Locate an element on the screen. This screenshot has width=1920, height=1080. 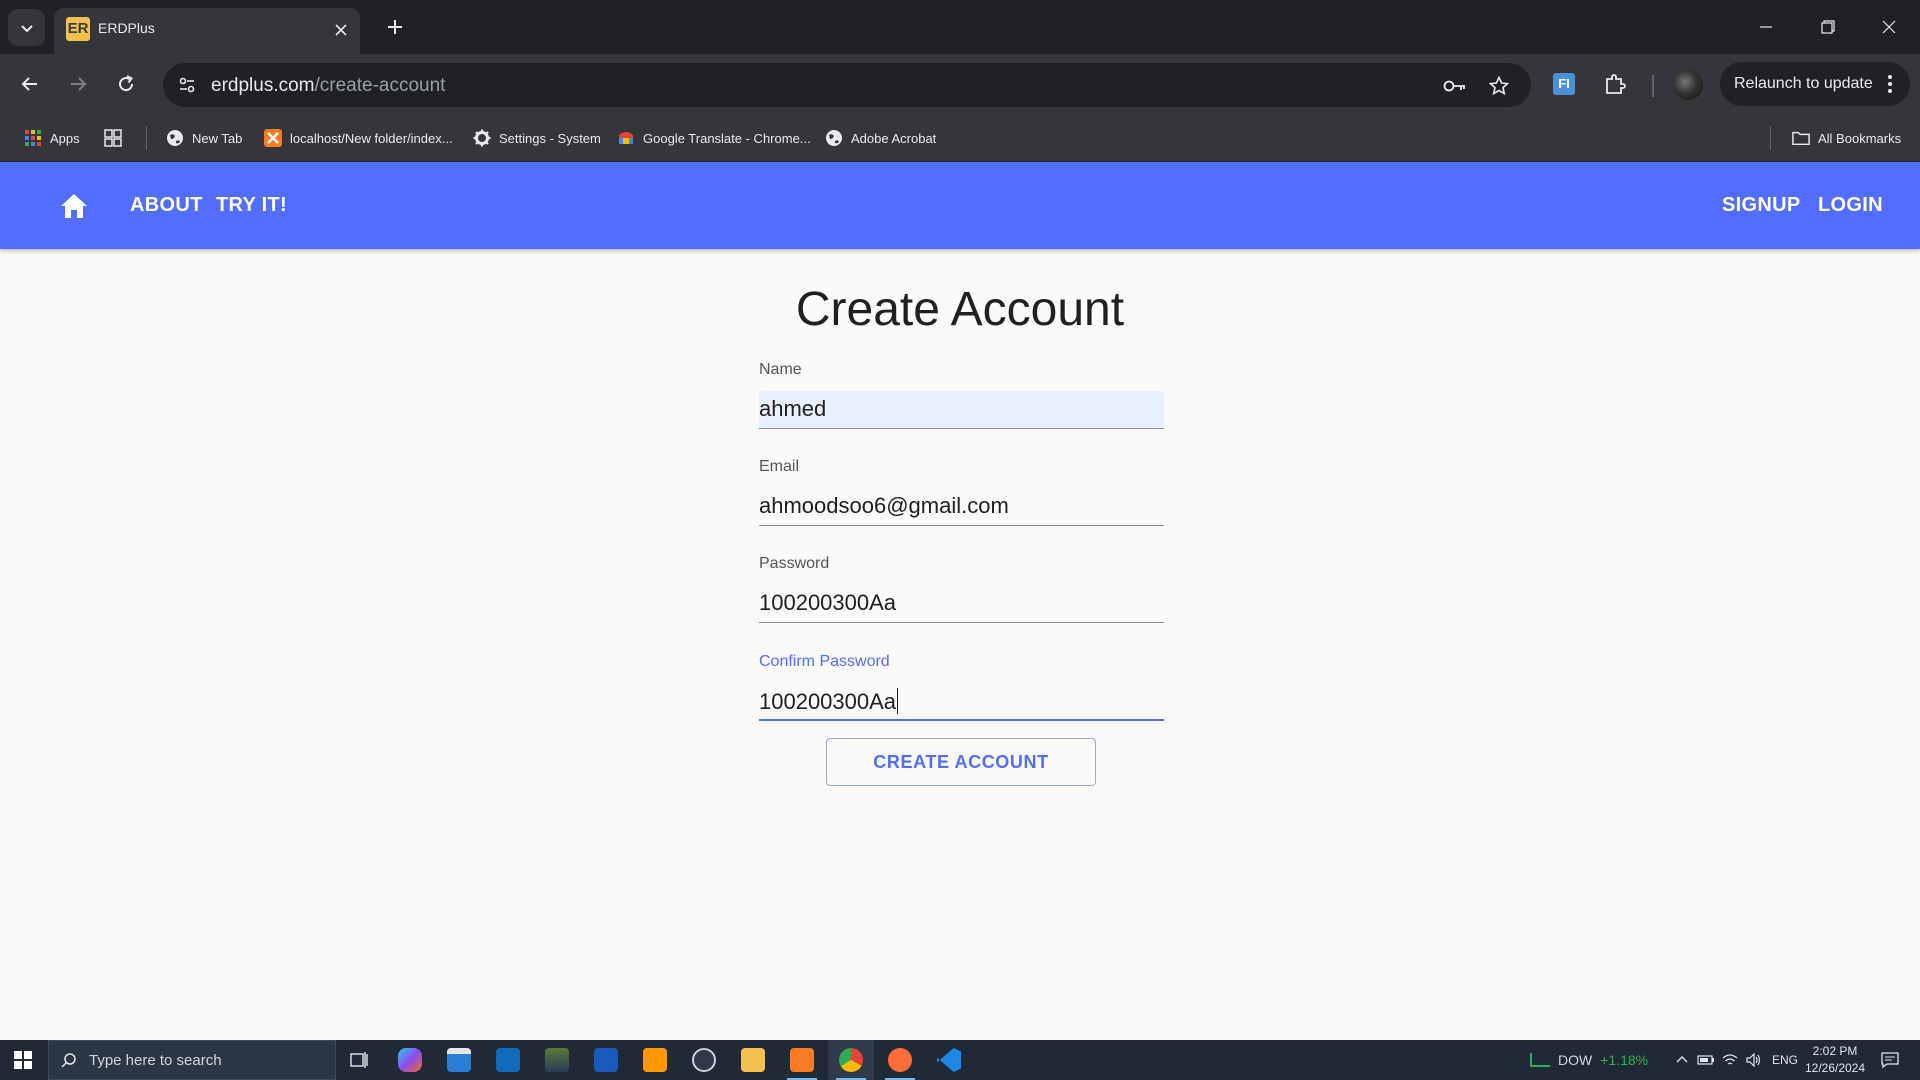
task-view-button is located at coordinates (359, 1060).